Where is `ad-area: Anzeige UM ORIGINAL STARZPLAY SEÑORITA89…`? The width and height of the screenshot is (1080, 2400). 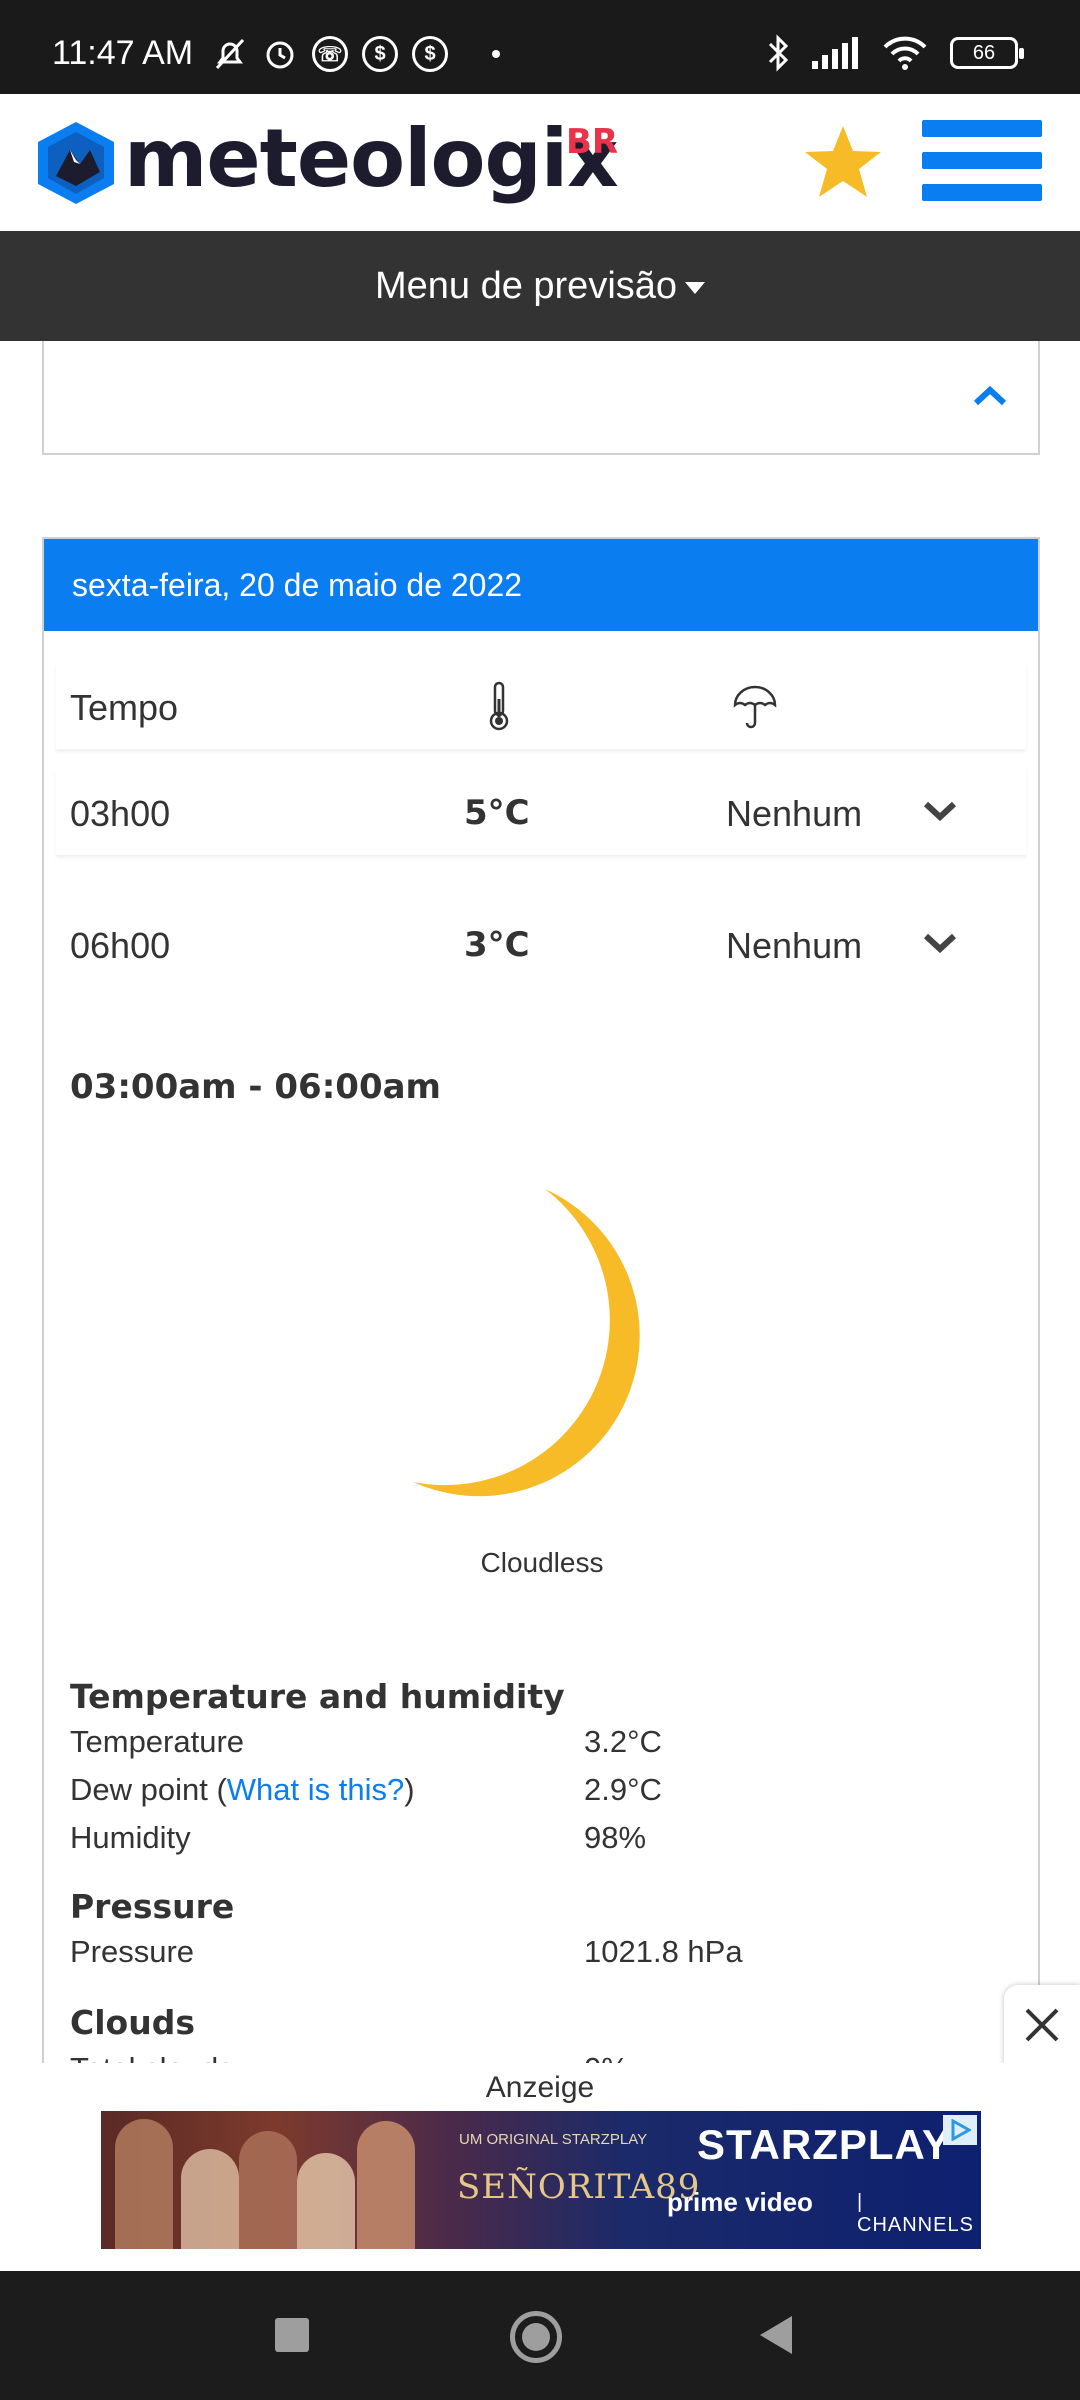
ad-area: Anzeige UM ORIGINAL STARZPLAY SEÑORITA89… is located at coordinates (540, 2167).